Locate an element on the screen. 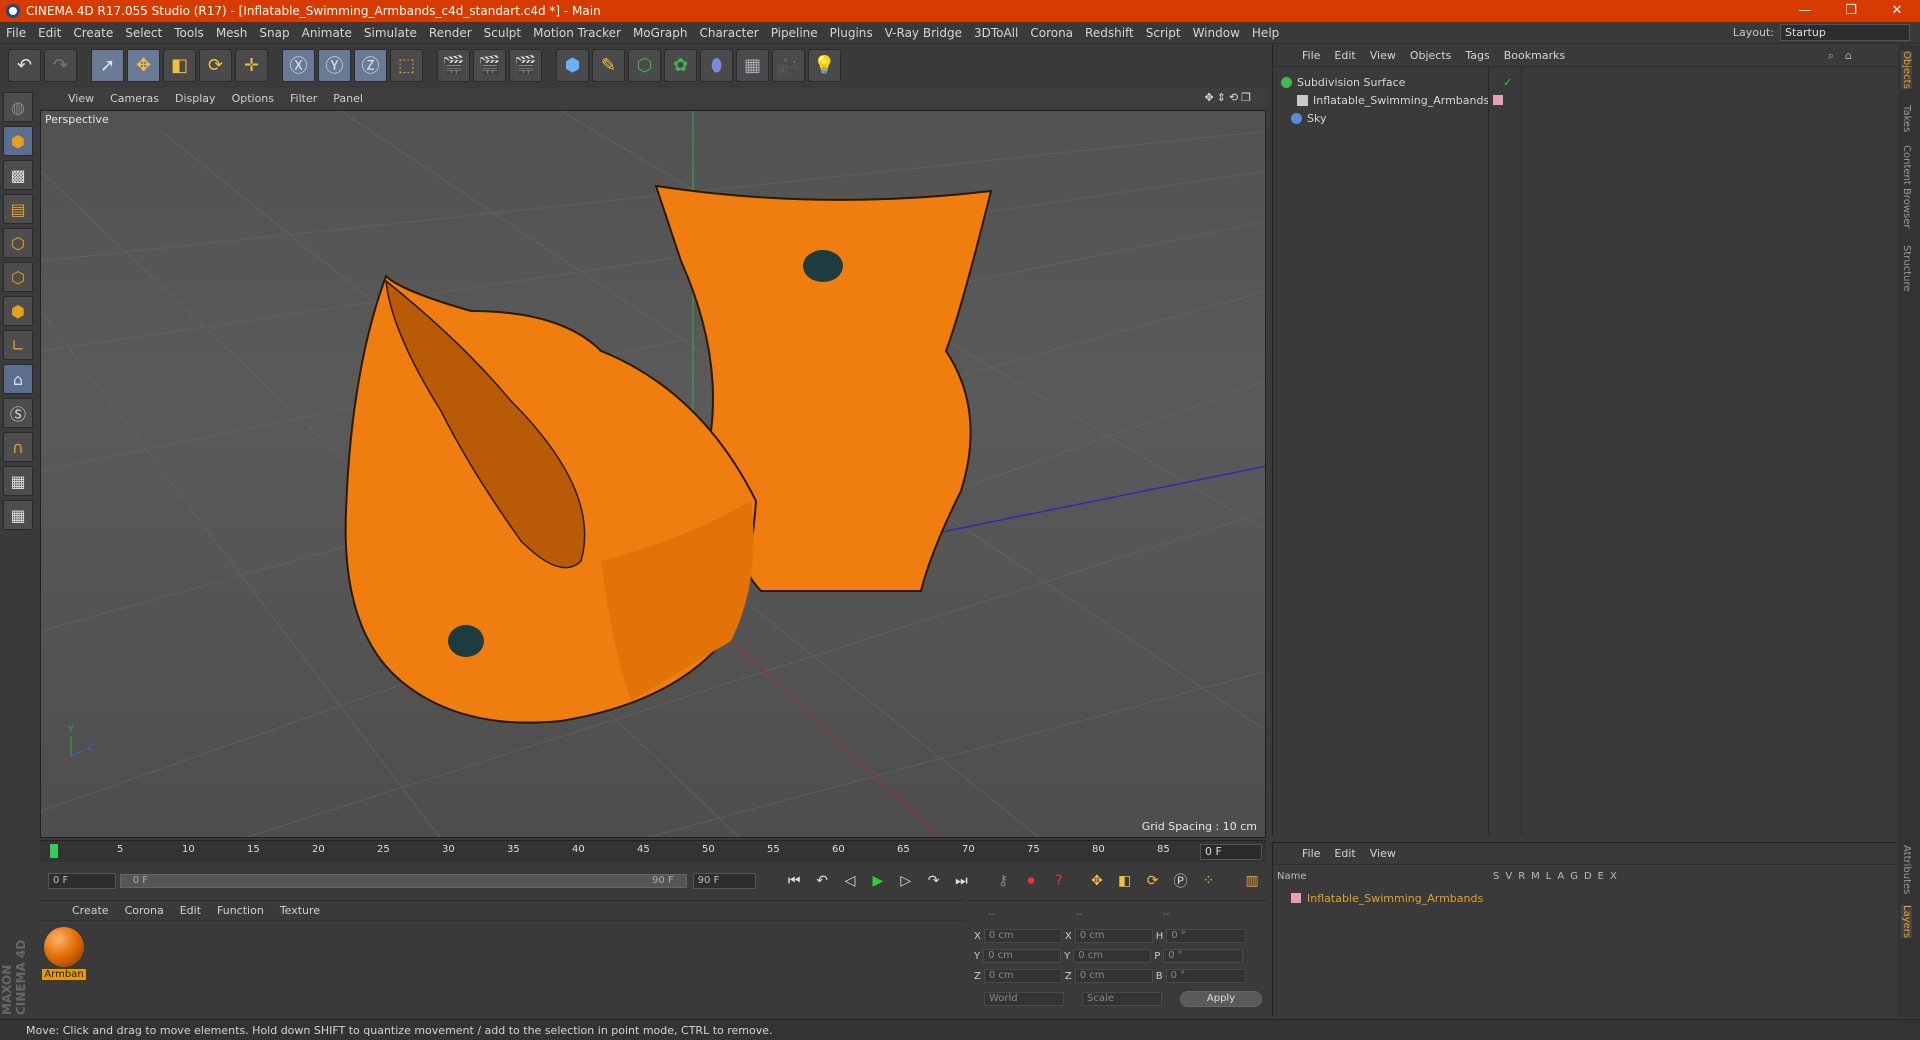  live-selection-button: ➚ is located at coordinates (107, 65).